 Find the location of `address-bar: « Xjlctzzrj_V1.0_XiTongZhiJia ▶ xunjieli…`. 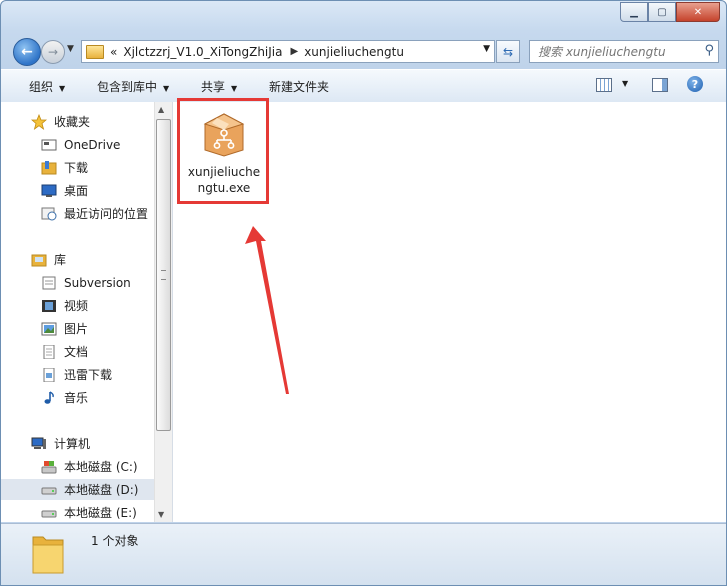

address-bar: « Xjlctzzrj_V1.0_XiTongZhiJia ▶ xunjieli… is located at coordinates (288, 51).